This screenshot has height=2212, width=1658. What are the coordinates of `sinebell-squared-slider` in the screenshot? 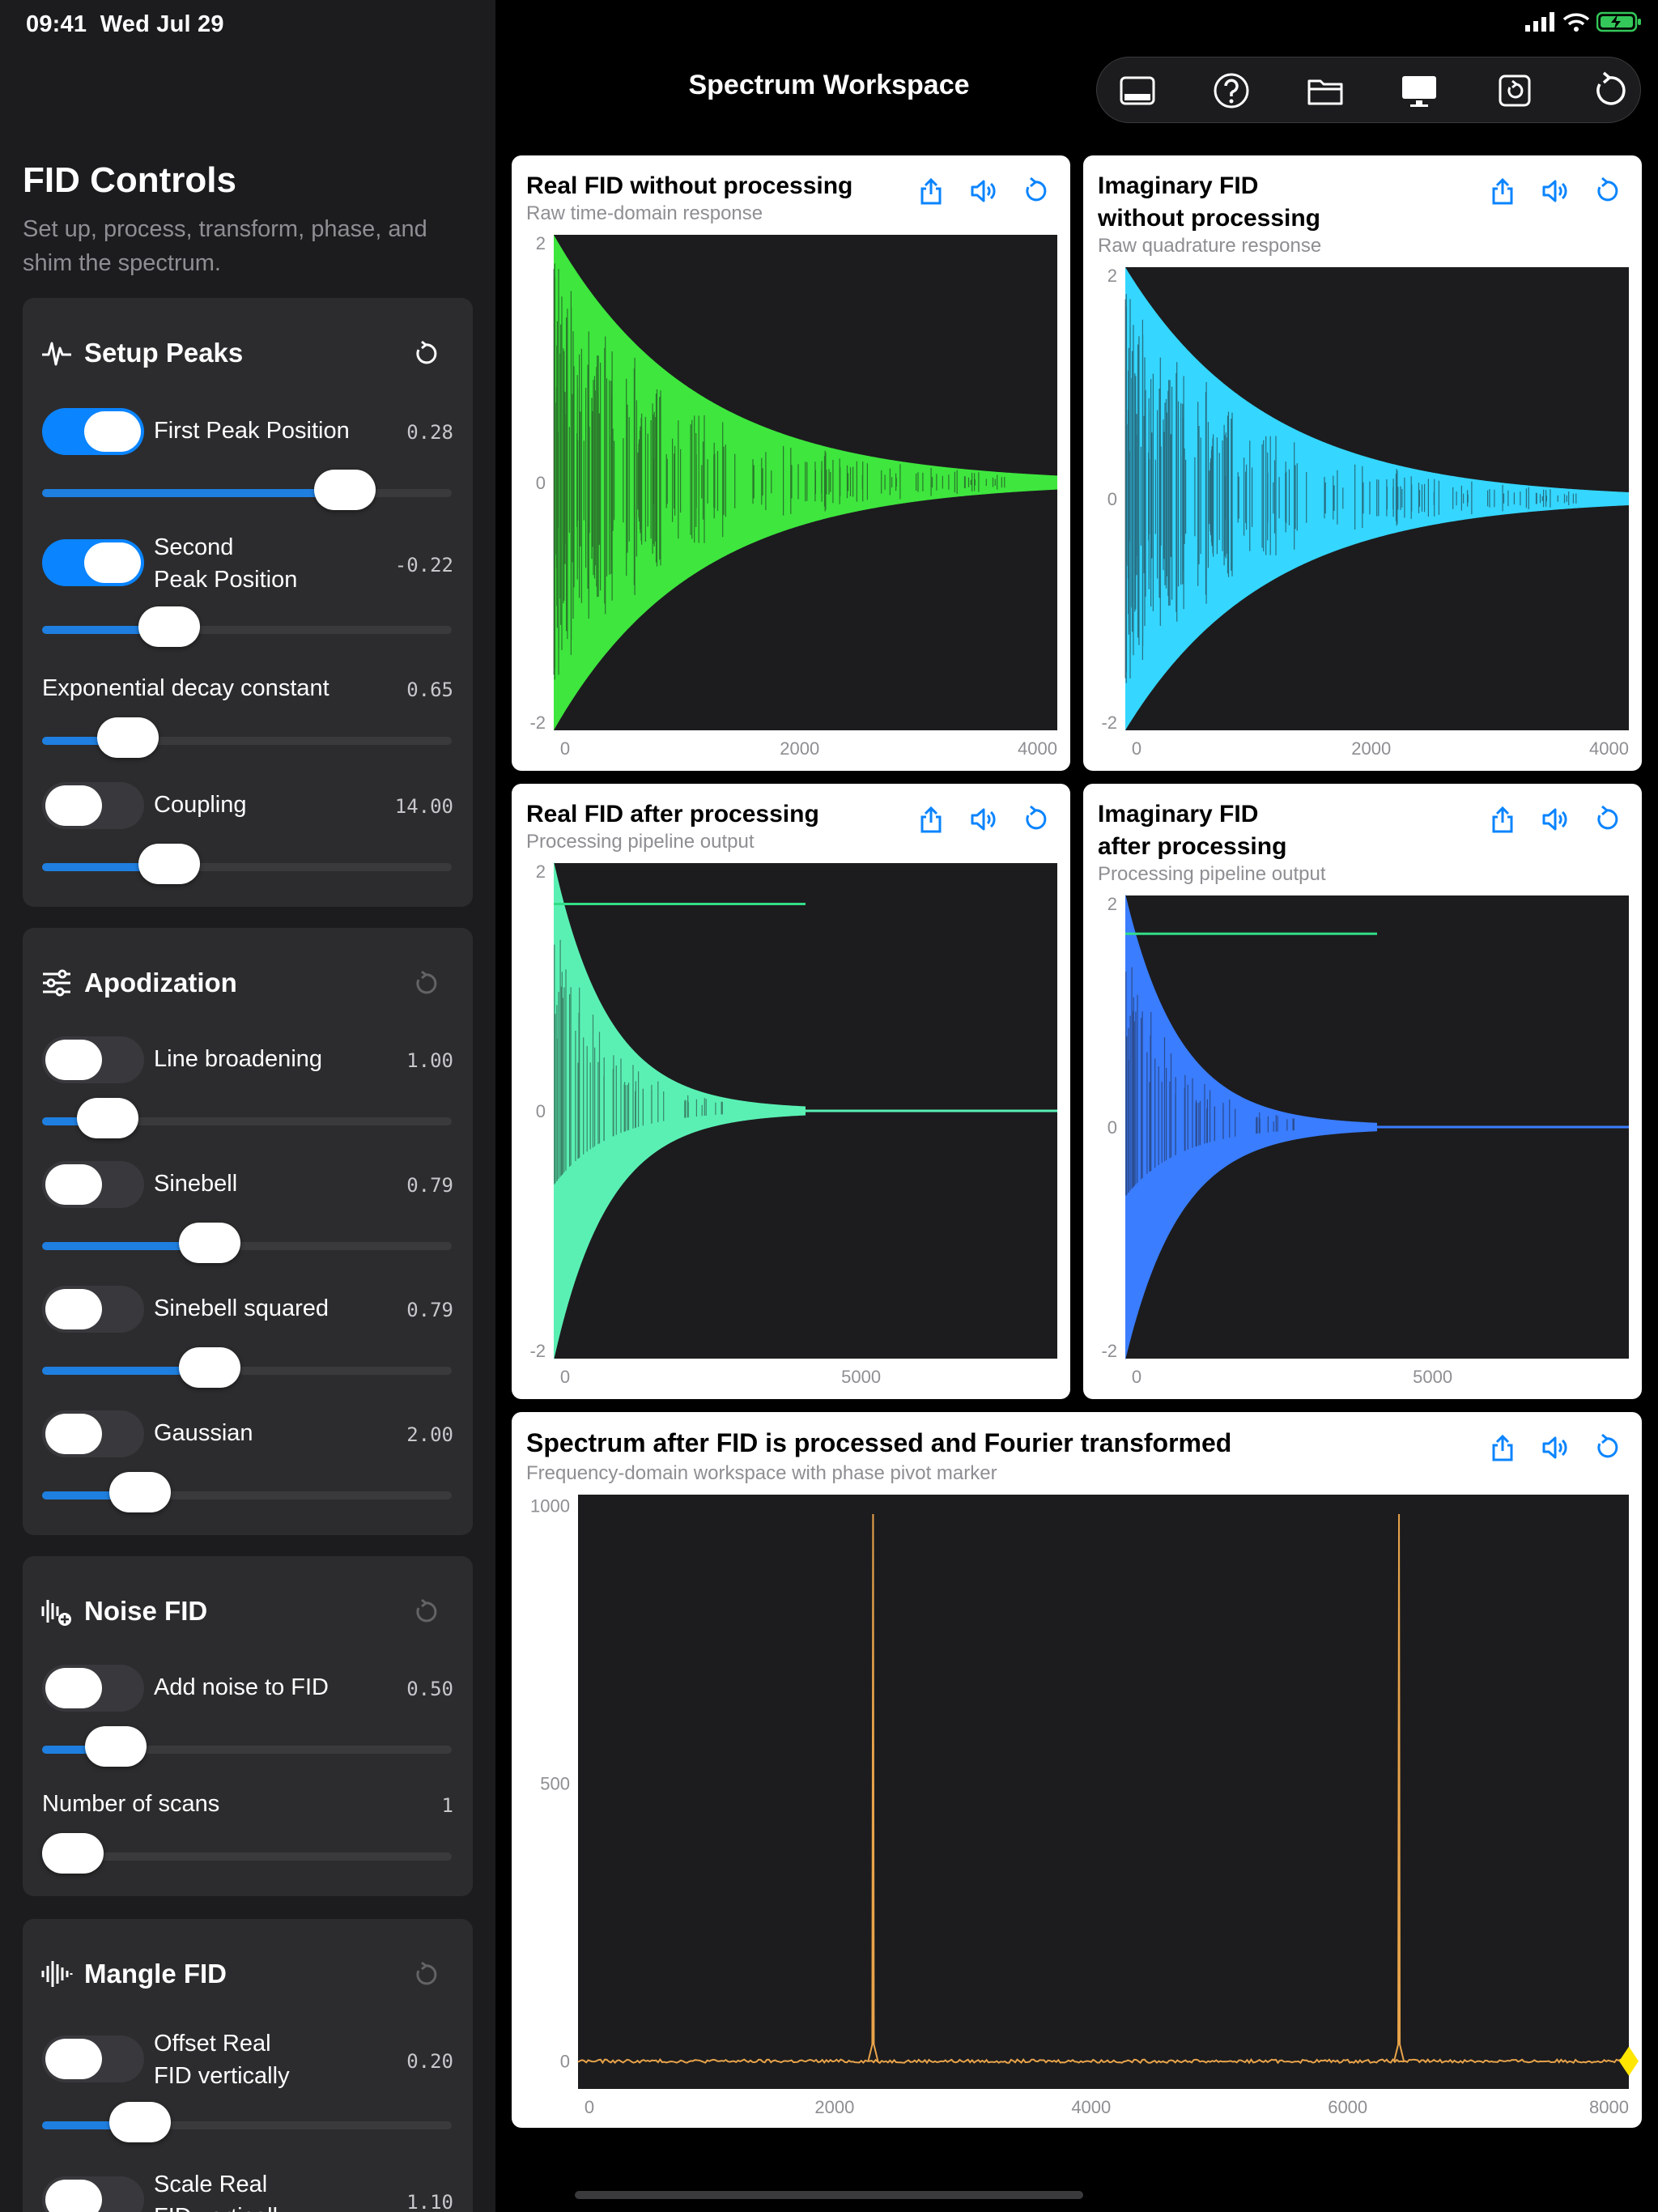 It's located at (247, 1368).